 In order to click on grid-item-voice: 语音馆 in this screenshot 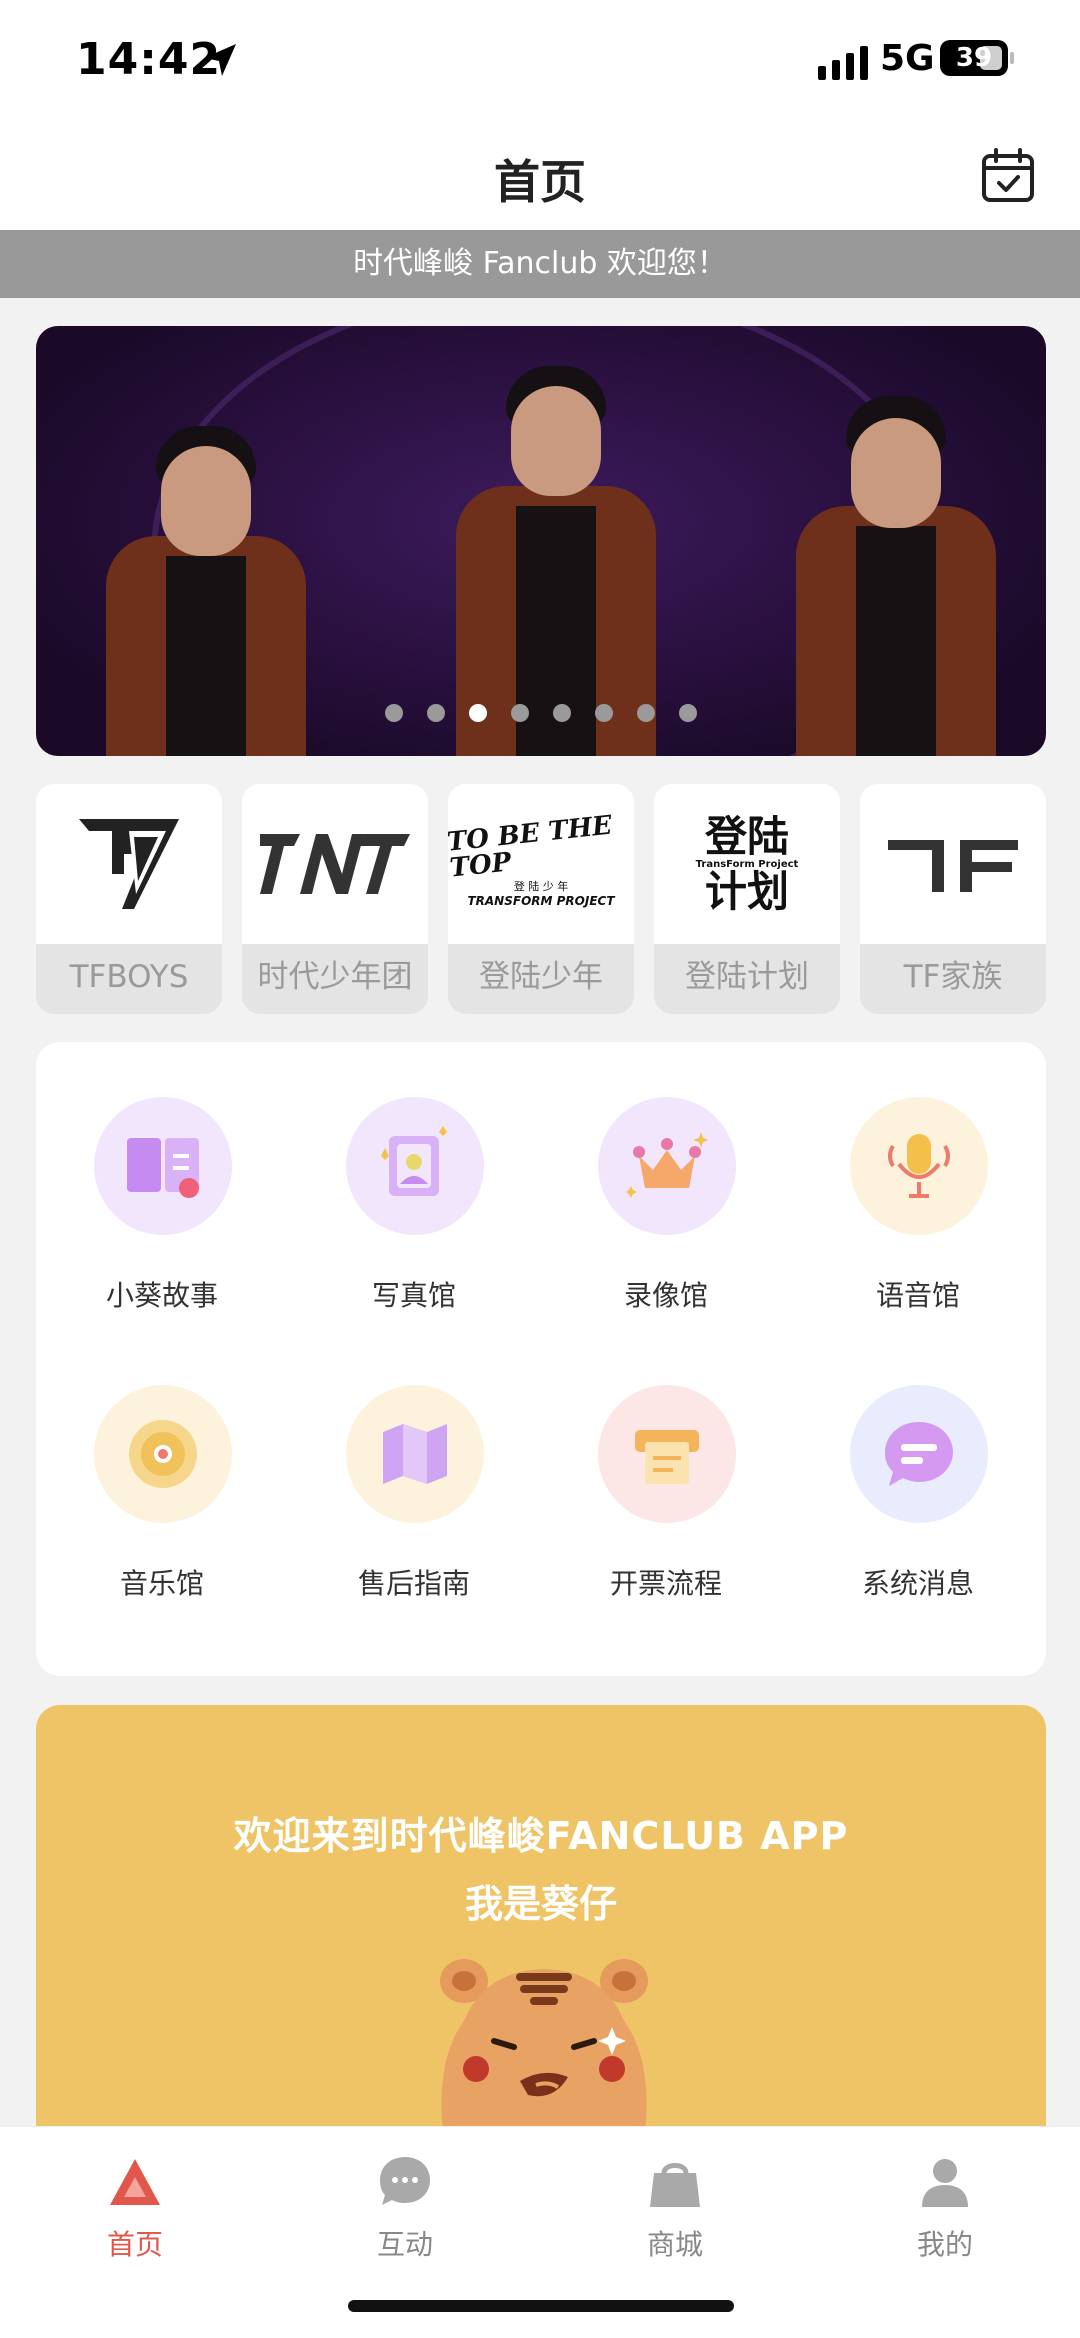, I will do `click(918, 1177)`.